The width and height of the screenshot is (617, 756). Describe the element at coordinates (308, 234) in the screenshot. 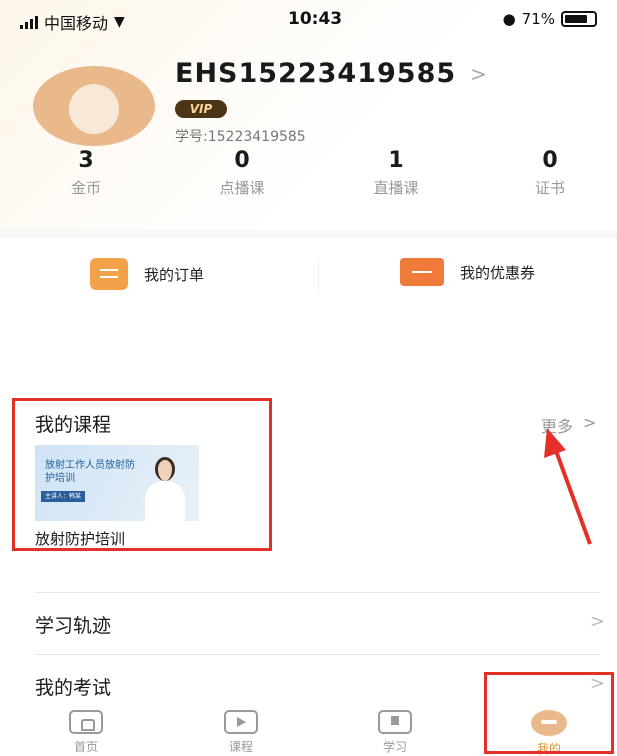

I see `section-divider` at that location.